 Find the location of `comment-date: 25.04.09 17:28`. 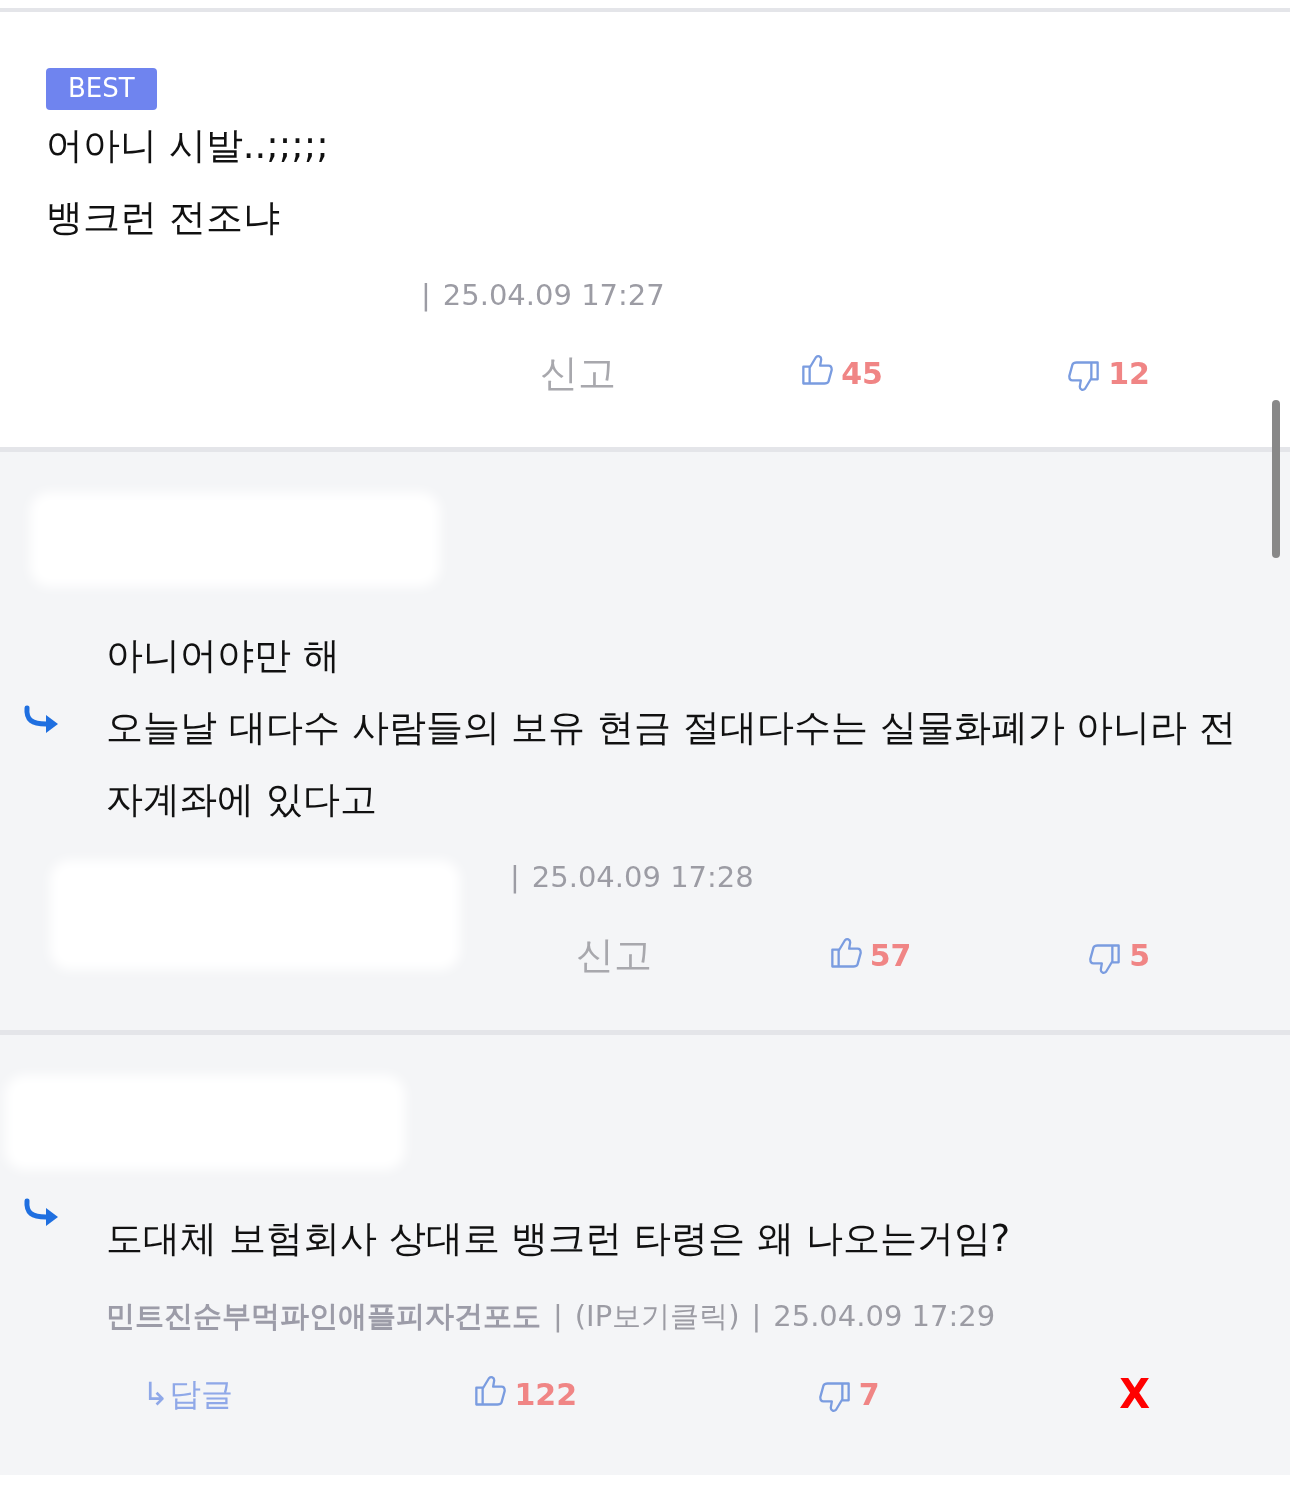

comment-date: 25.04.09 17:28 is located at coordinates (642, 878).